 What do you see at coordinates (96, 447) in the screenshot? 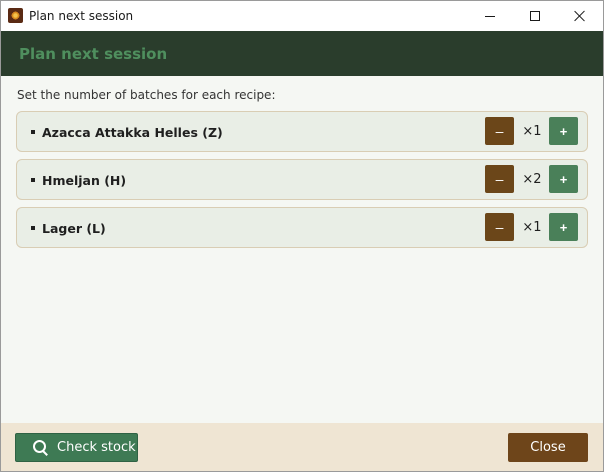
I see `check-stock-label: Check stock` at bounding box center [96, 447].